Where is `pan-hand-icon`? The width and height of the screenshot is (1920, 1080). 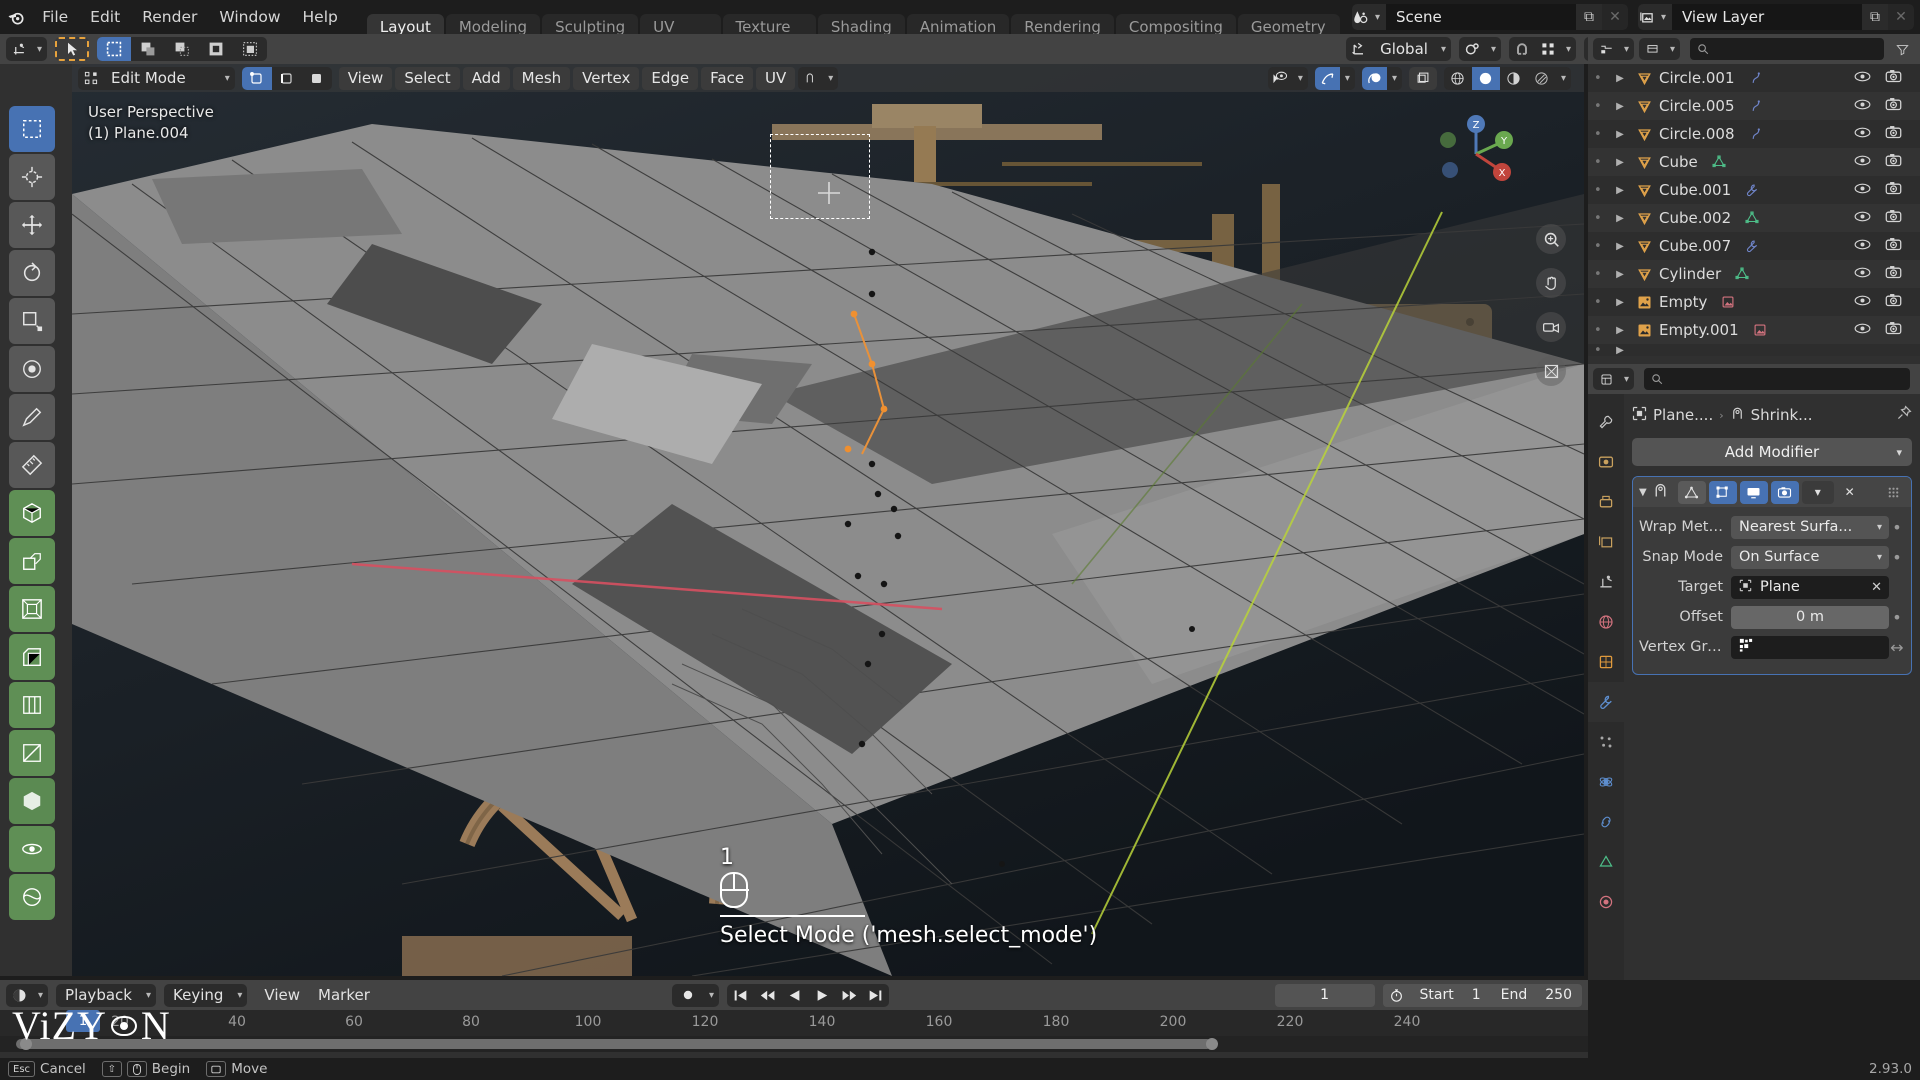
pan-hand-icon is located at coordinates (1551, 283).